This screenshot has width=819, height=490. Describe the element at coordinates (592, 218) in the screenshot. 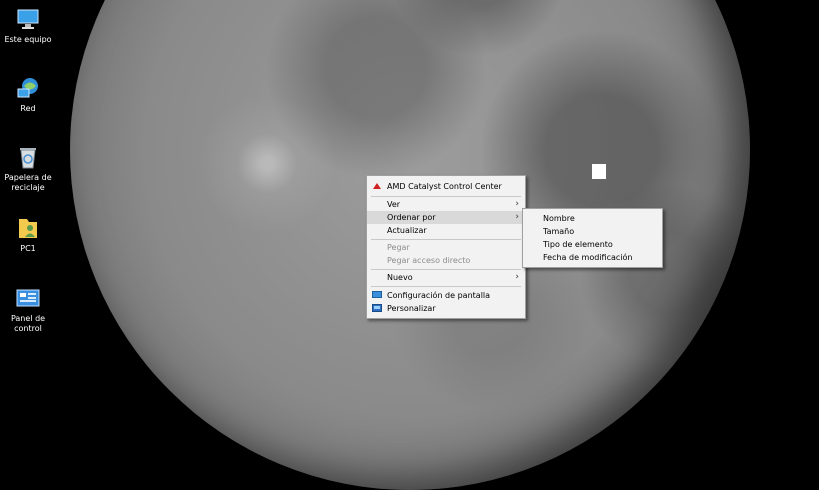

I see `submenu-item-nombre: Nombre` at that location.